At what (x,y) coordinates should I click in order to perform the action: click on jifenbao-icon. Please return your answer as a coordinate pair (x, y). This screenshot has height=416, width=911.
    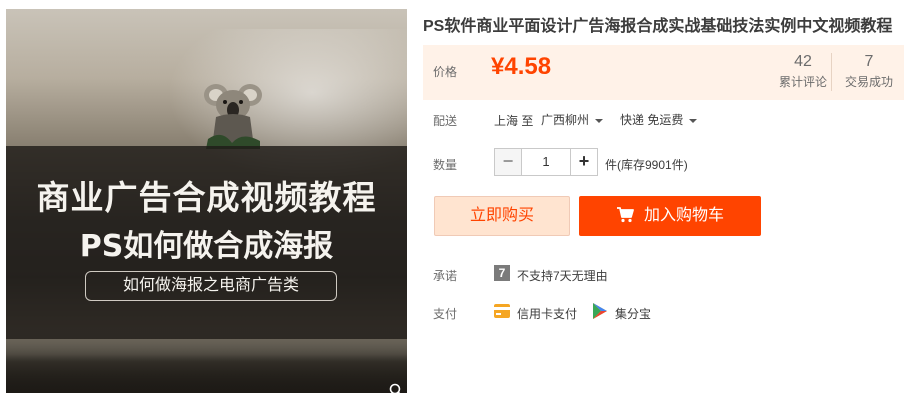
    Looking at the image, I should click on (600, 311).